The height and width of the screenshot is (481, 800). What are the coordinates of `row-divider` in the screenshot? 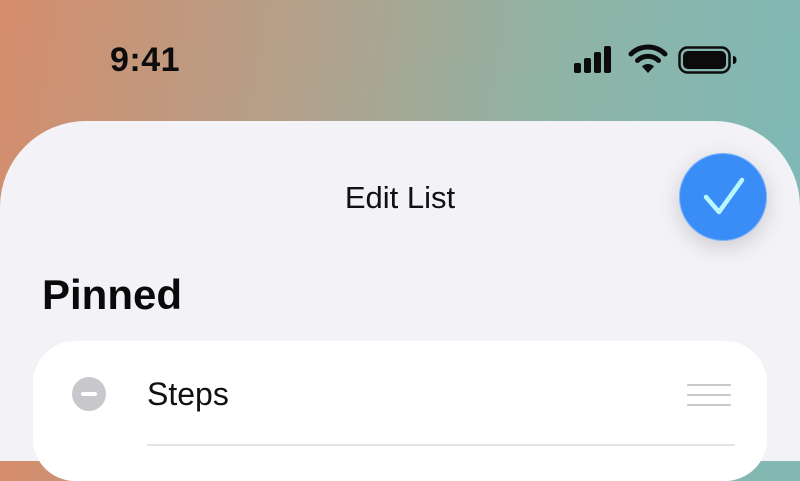 It's located at (441, 445).